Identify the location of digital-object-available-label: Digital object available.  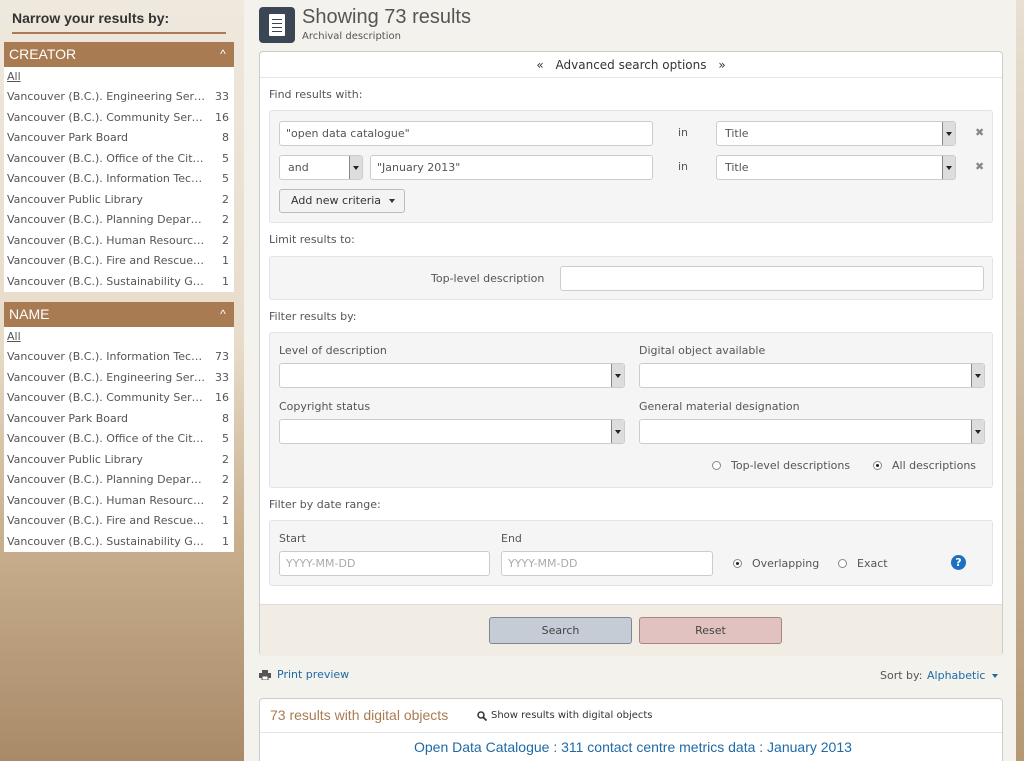
(702, 350).